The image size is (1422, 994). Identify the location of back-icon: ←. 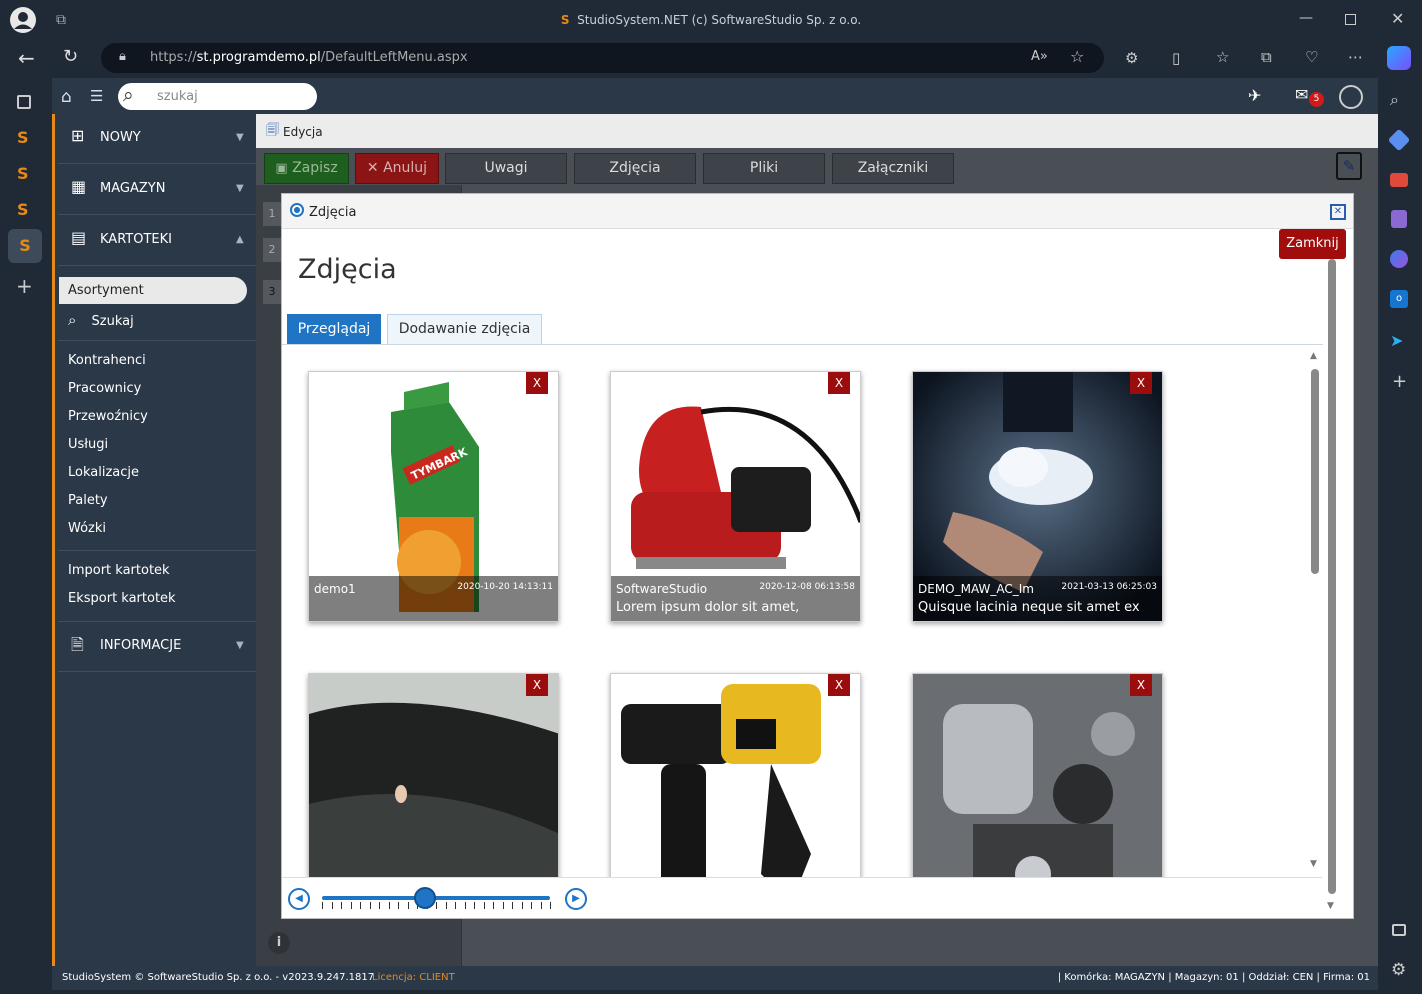
(26, 58).